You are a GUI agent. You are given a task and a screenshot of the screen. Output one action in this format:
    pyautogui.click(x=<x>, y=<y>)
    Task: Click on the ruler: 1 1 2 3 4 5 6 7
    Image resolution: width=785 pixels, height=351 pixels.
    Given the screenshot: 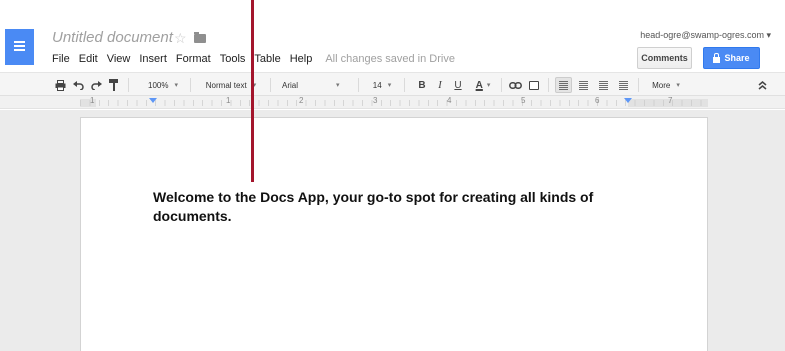 What is the action you would take?
    pyautogui.click(x=392, y=102)
    